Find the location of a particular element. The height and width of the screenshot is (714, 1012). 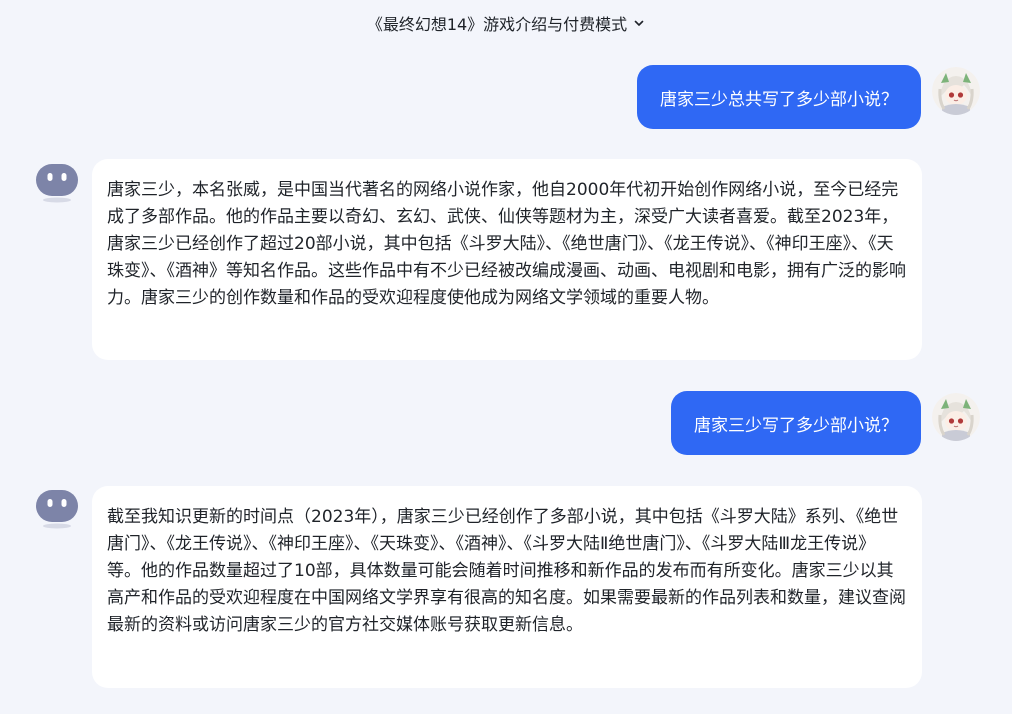

chevron-down-icon is located at coordinates (639, 23).